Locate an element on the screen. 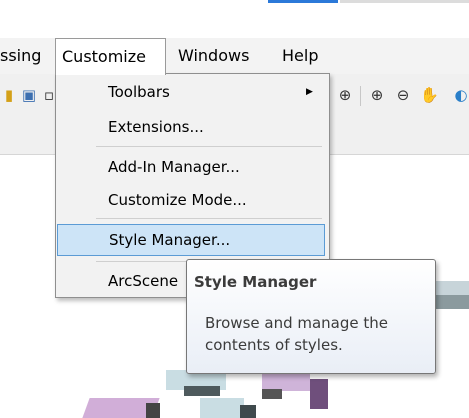  title-strip is located at coordinates (234, 19).